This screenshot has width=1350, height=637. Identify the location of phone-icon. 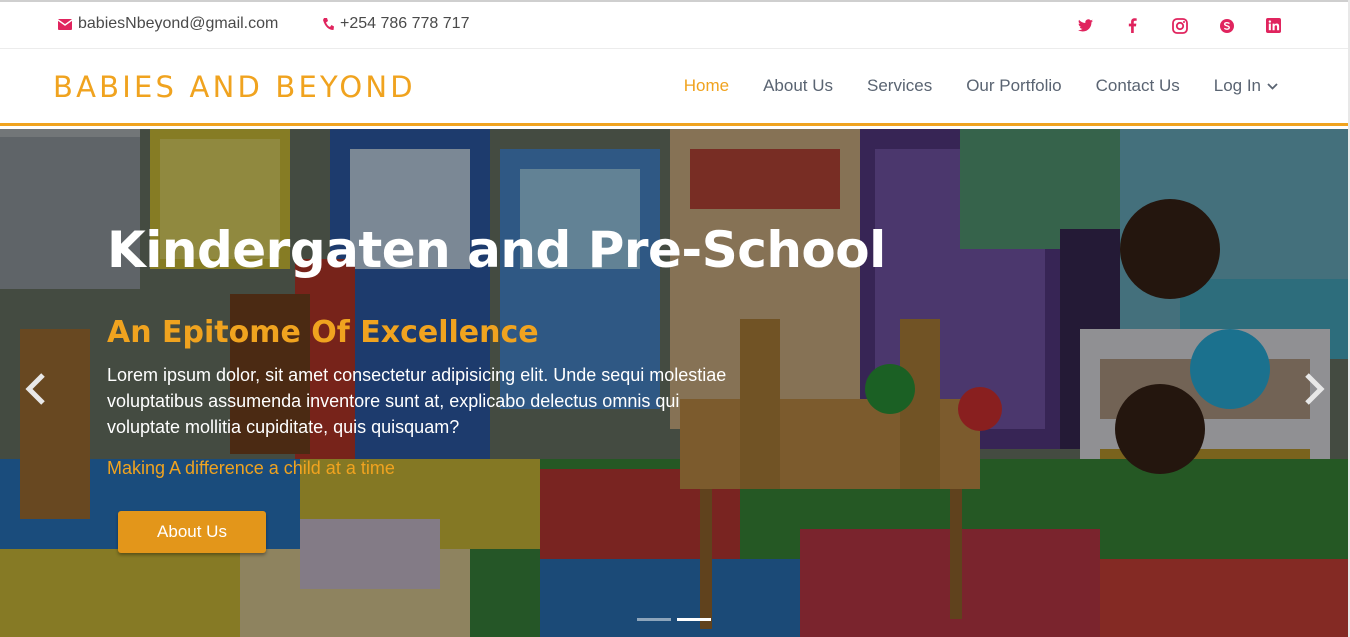
(328, 24).